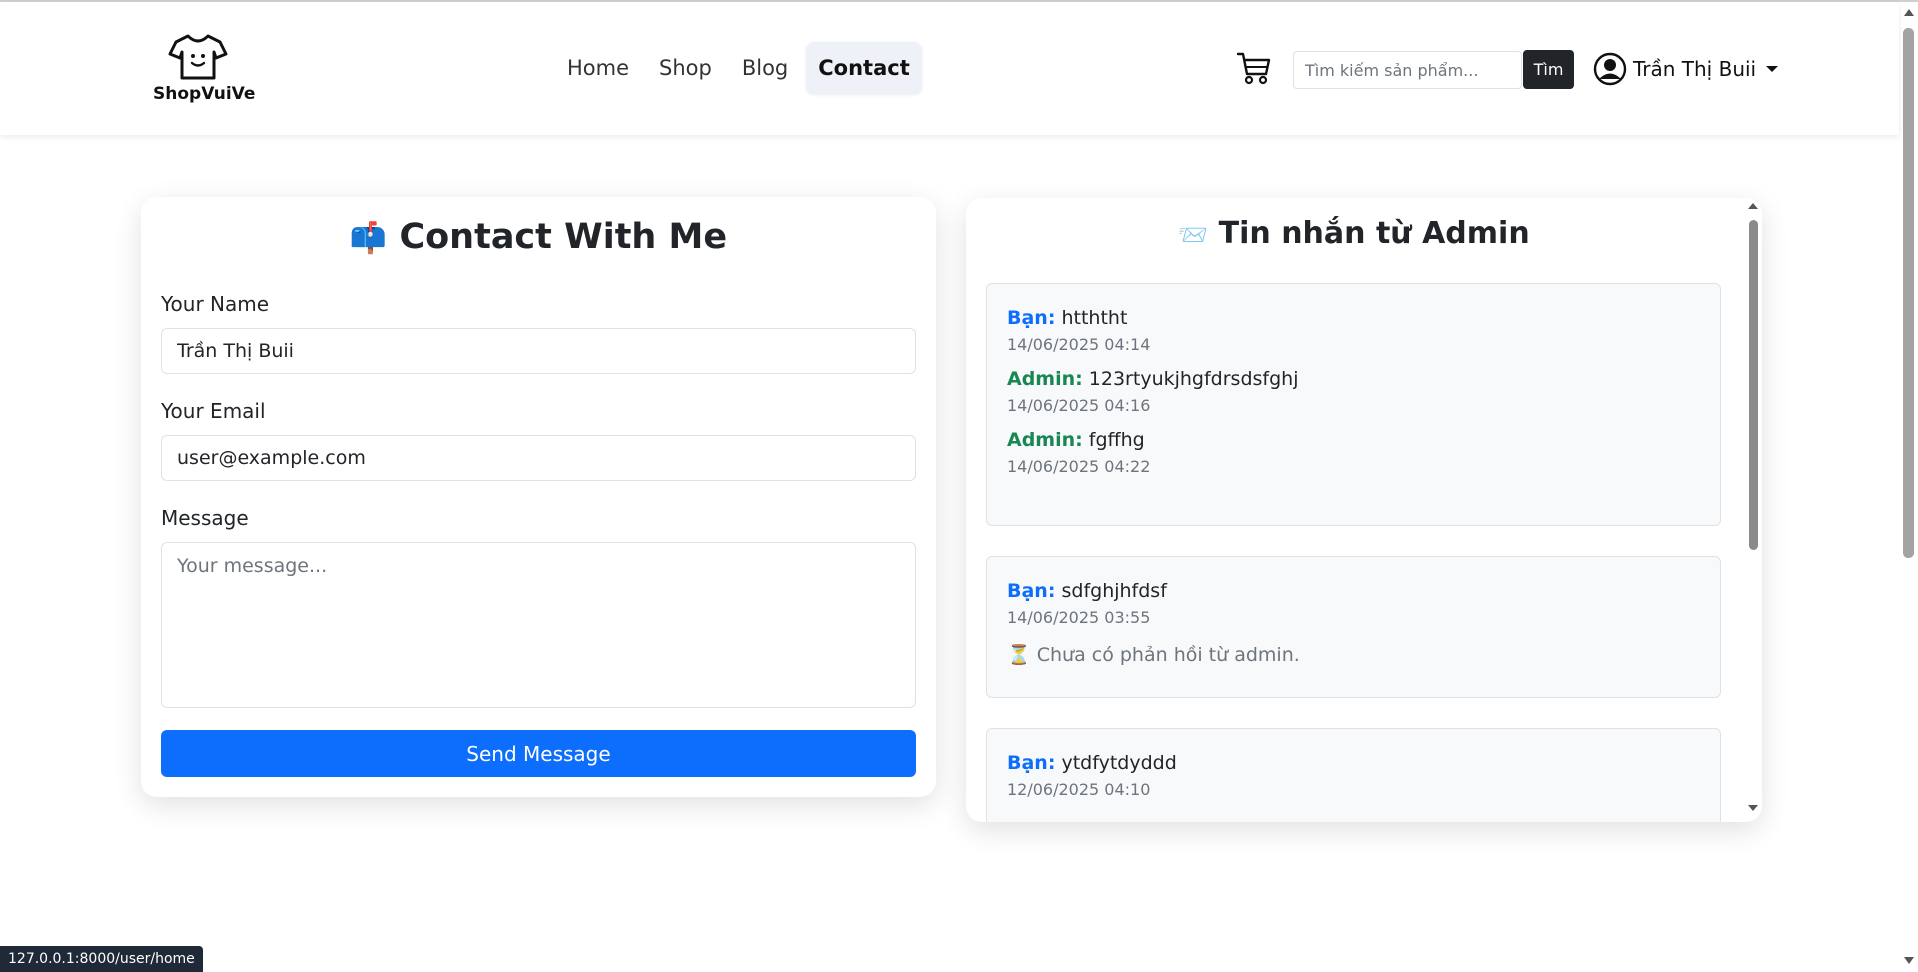  I want to click on message-text: ytdfytdyddd, so click(1119, 763).